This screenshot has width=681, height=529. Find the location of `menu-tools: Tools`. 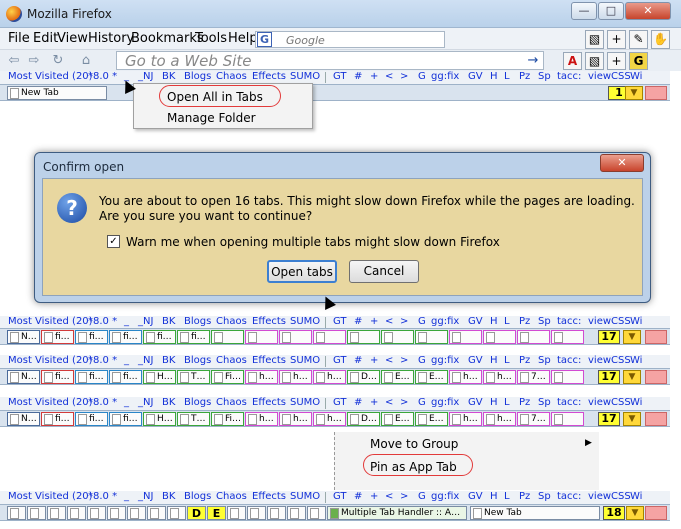

menu-tools: Tools is located at coordinates (211, 38).